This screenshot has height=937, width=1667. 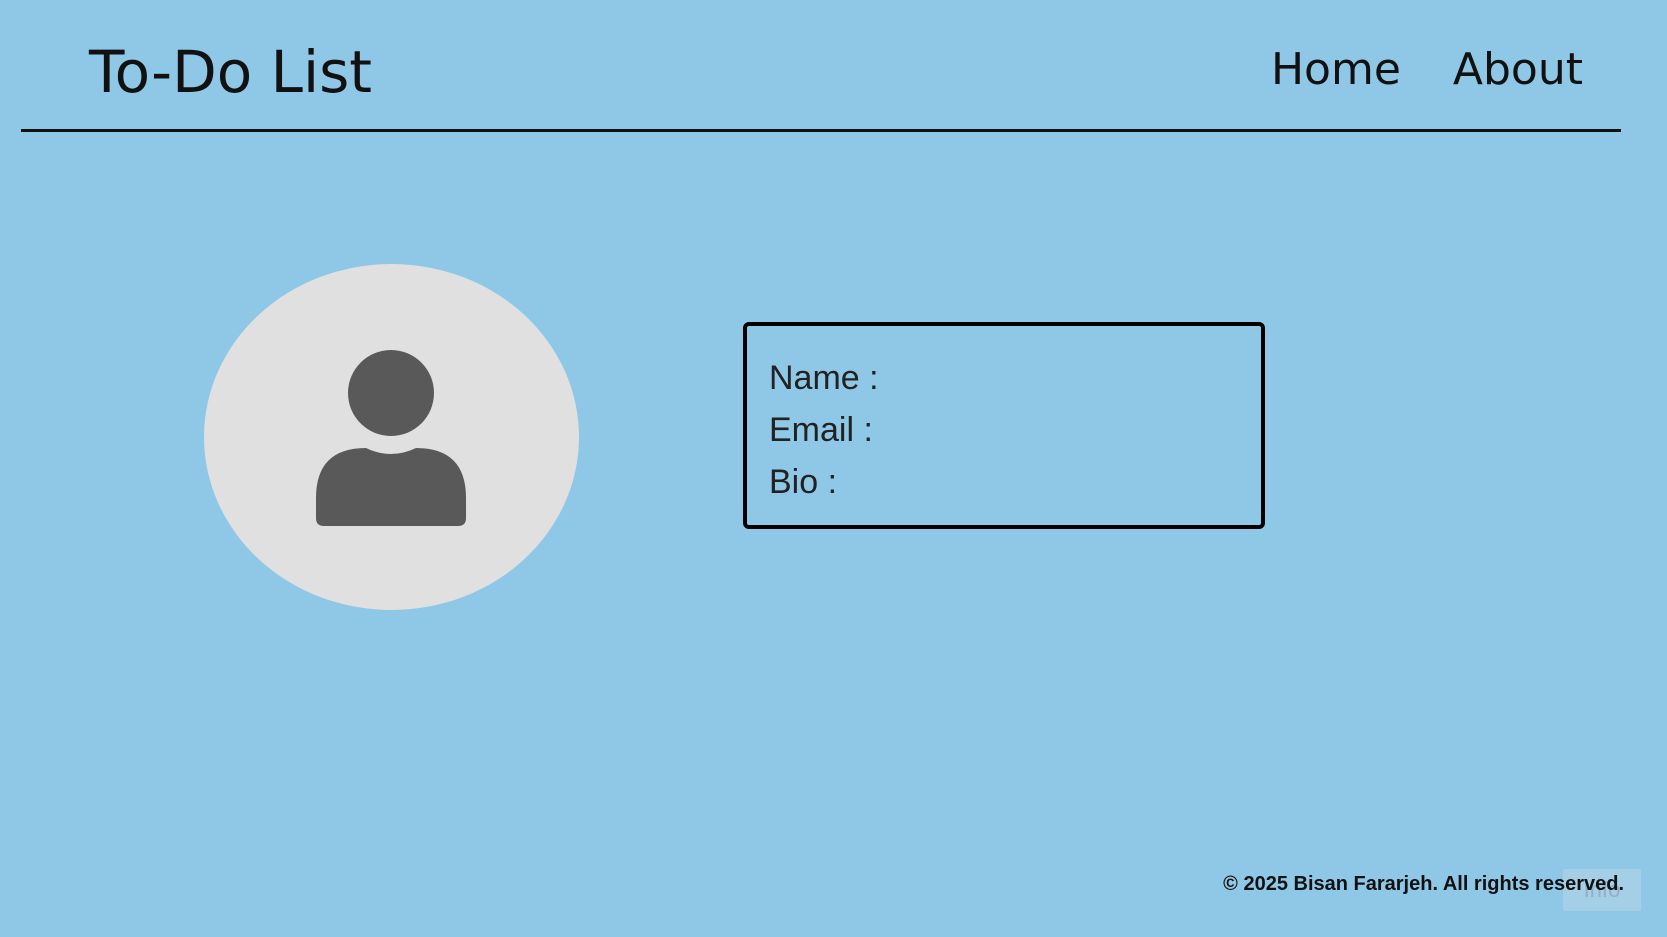 I want to click on app-title: To-Do List, so click(x=231, y=72).